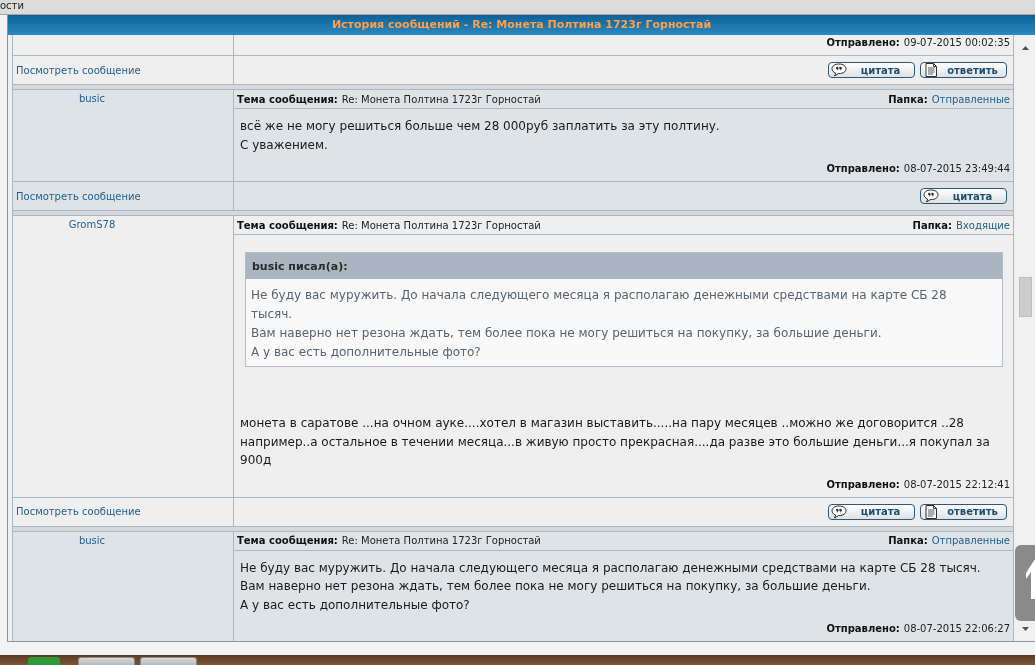 The height and width of the screenshot is (665, 1035). What do you see at coordinates (983, 225) in the screenshot?
I see `folder-link: Входящие` at bounding box center [983, 225].